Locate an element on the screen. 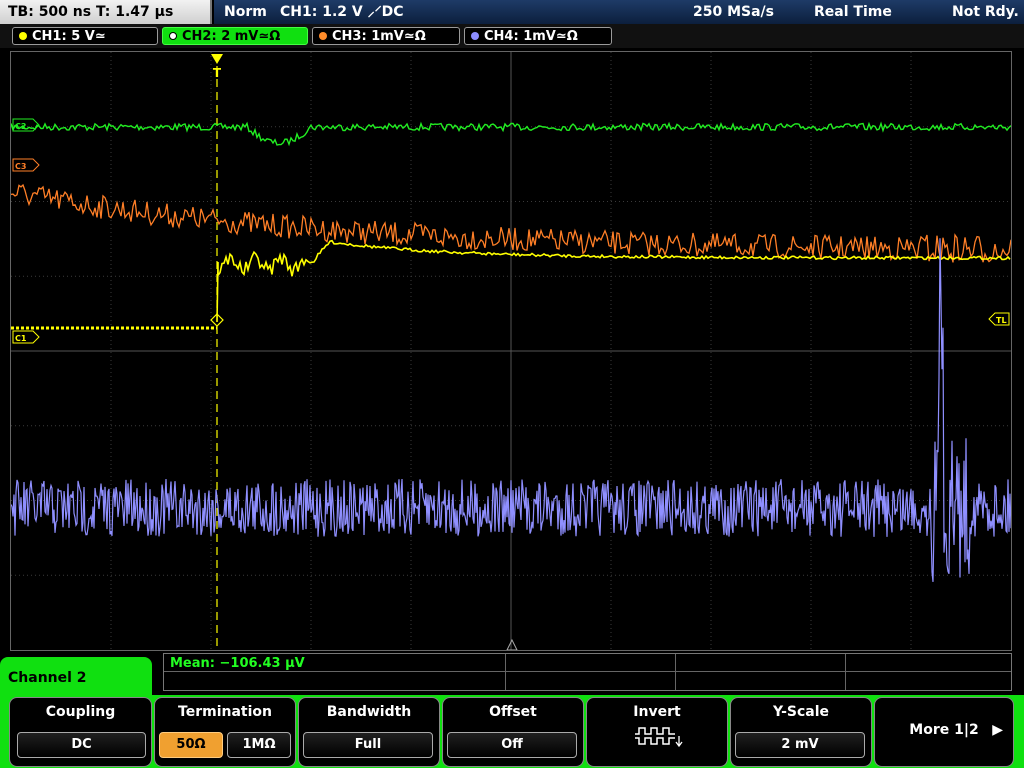 This screenshot has width=1024, height=768. coupling-label: Coupling is located at coordinates (80, 712).